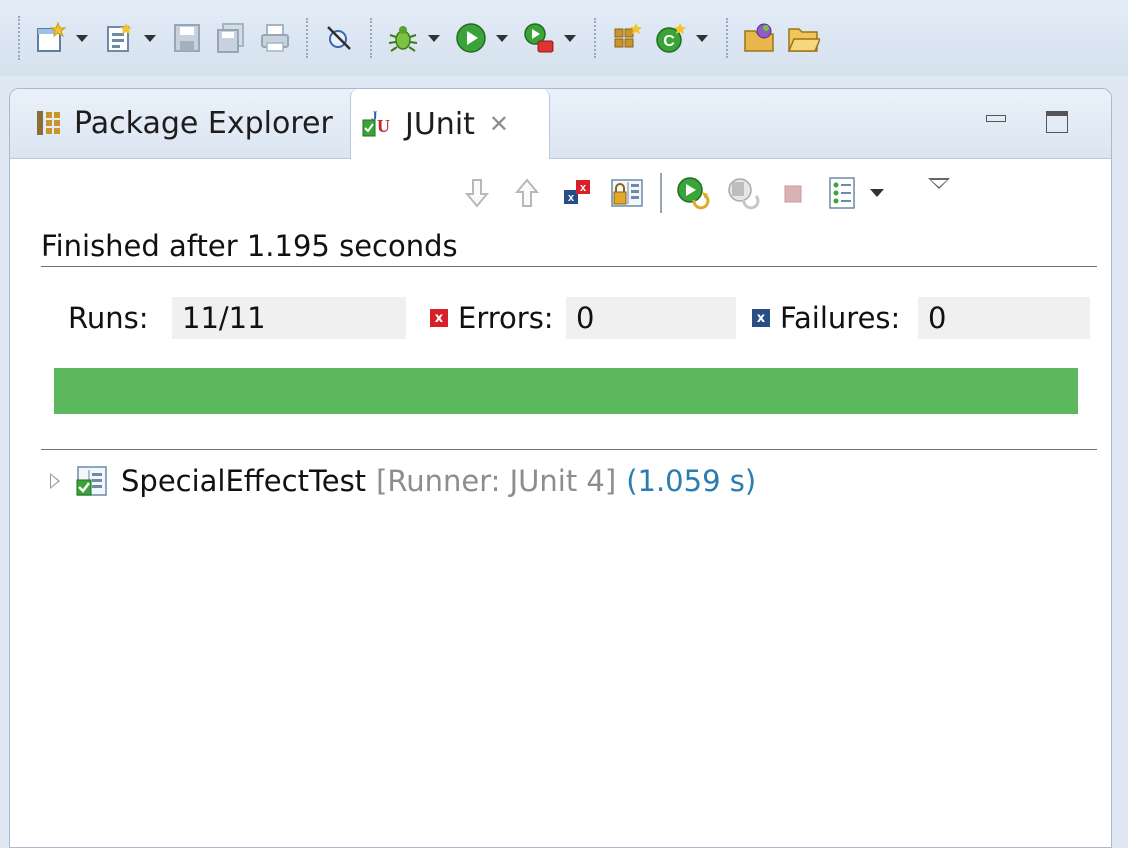 Image resolution: width=1128 pixels, height=848 pixels. What do you see at coordinates (119, 37) in the screenshot?
I see `new-package-icon` at bounding box center [119, 37].